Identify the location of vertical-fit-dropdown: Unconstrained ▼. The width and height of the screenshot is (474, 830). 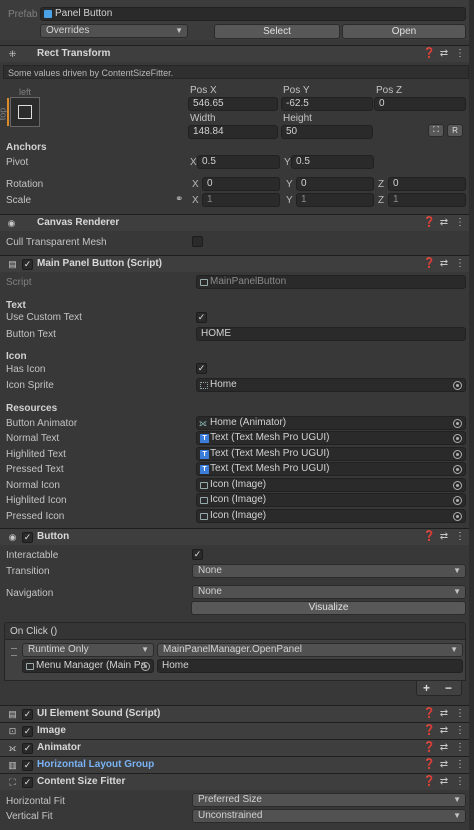
(329, 816).